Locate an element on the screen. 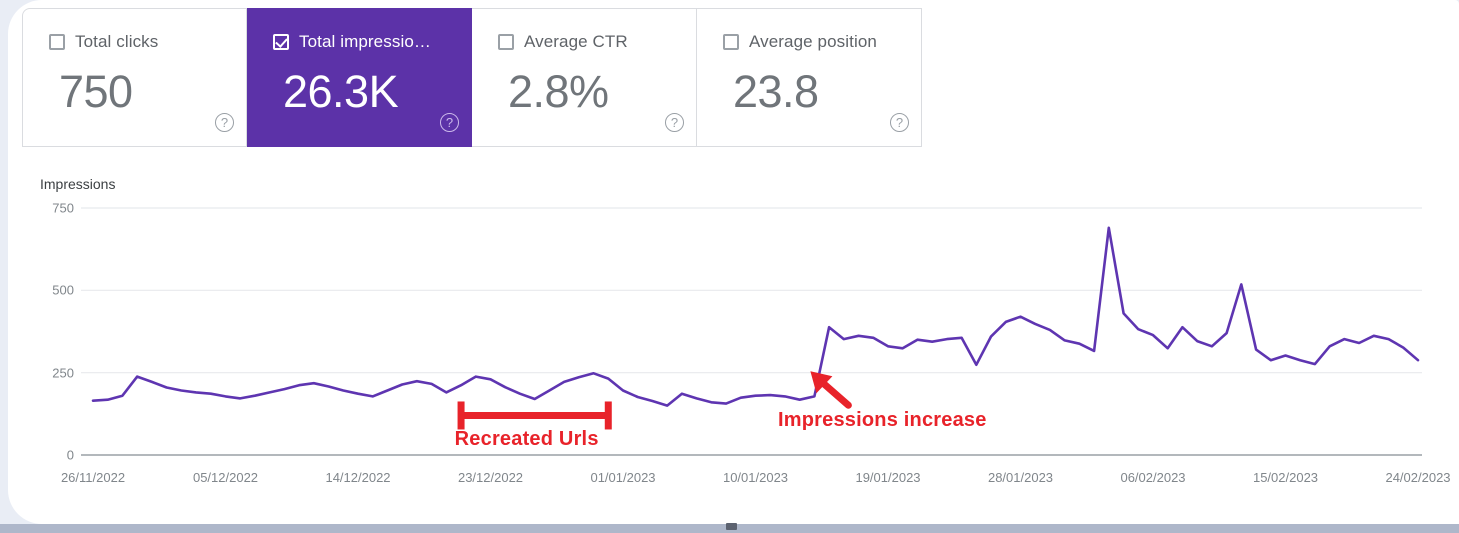 This screenshot has width=1459, height=533. metric-card-total-impressio: Total impressio… 26.3K? is located at coordinates (359, 77).